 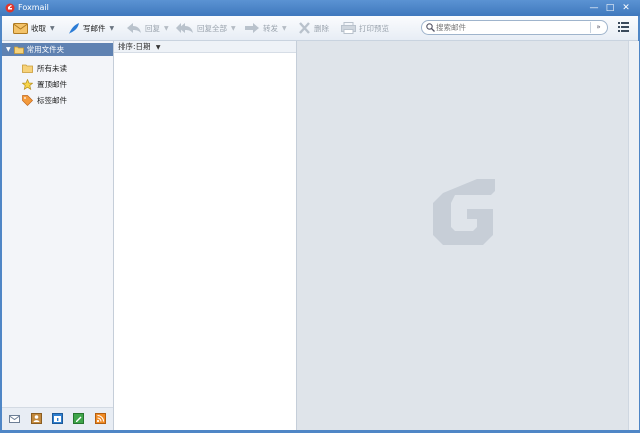 What do you see at coordinates (284, 28) in the screenshot?
I see `forward-dropdown-icon: ▼` at bounding box center [284, 28].